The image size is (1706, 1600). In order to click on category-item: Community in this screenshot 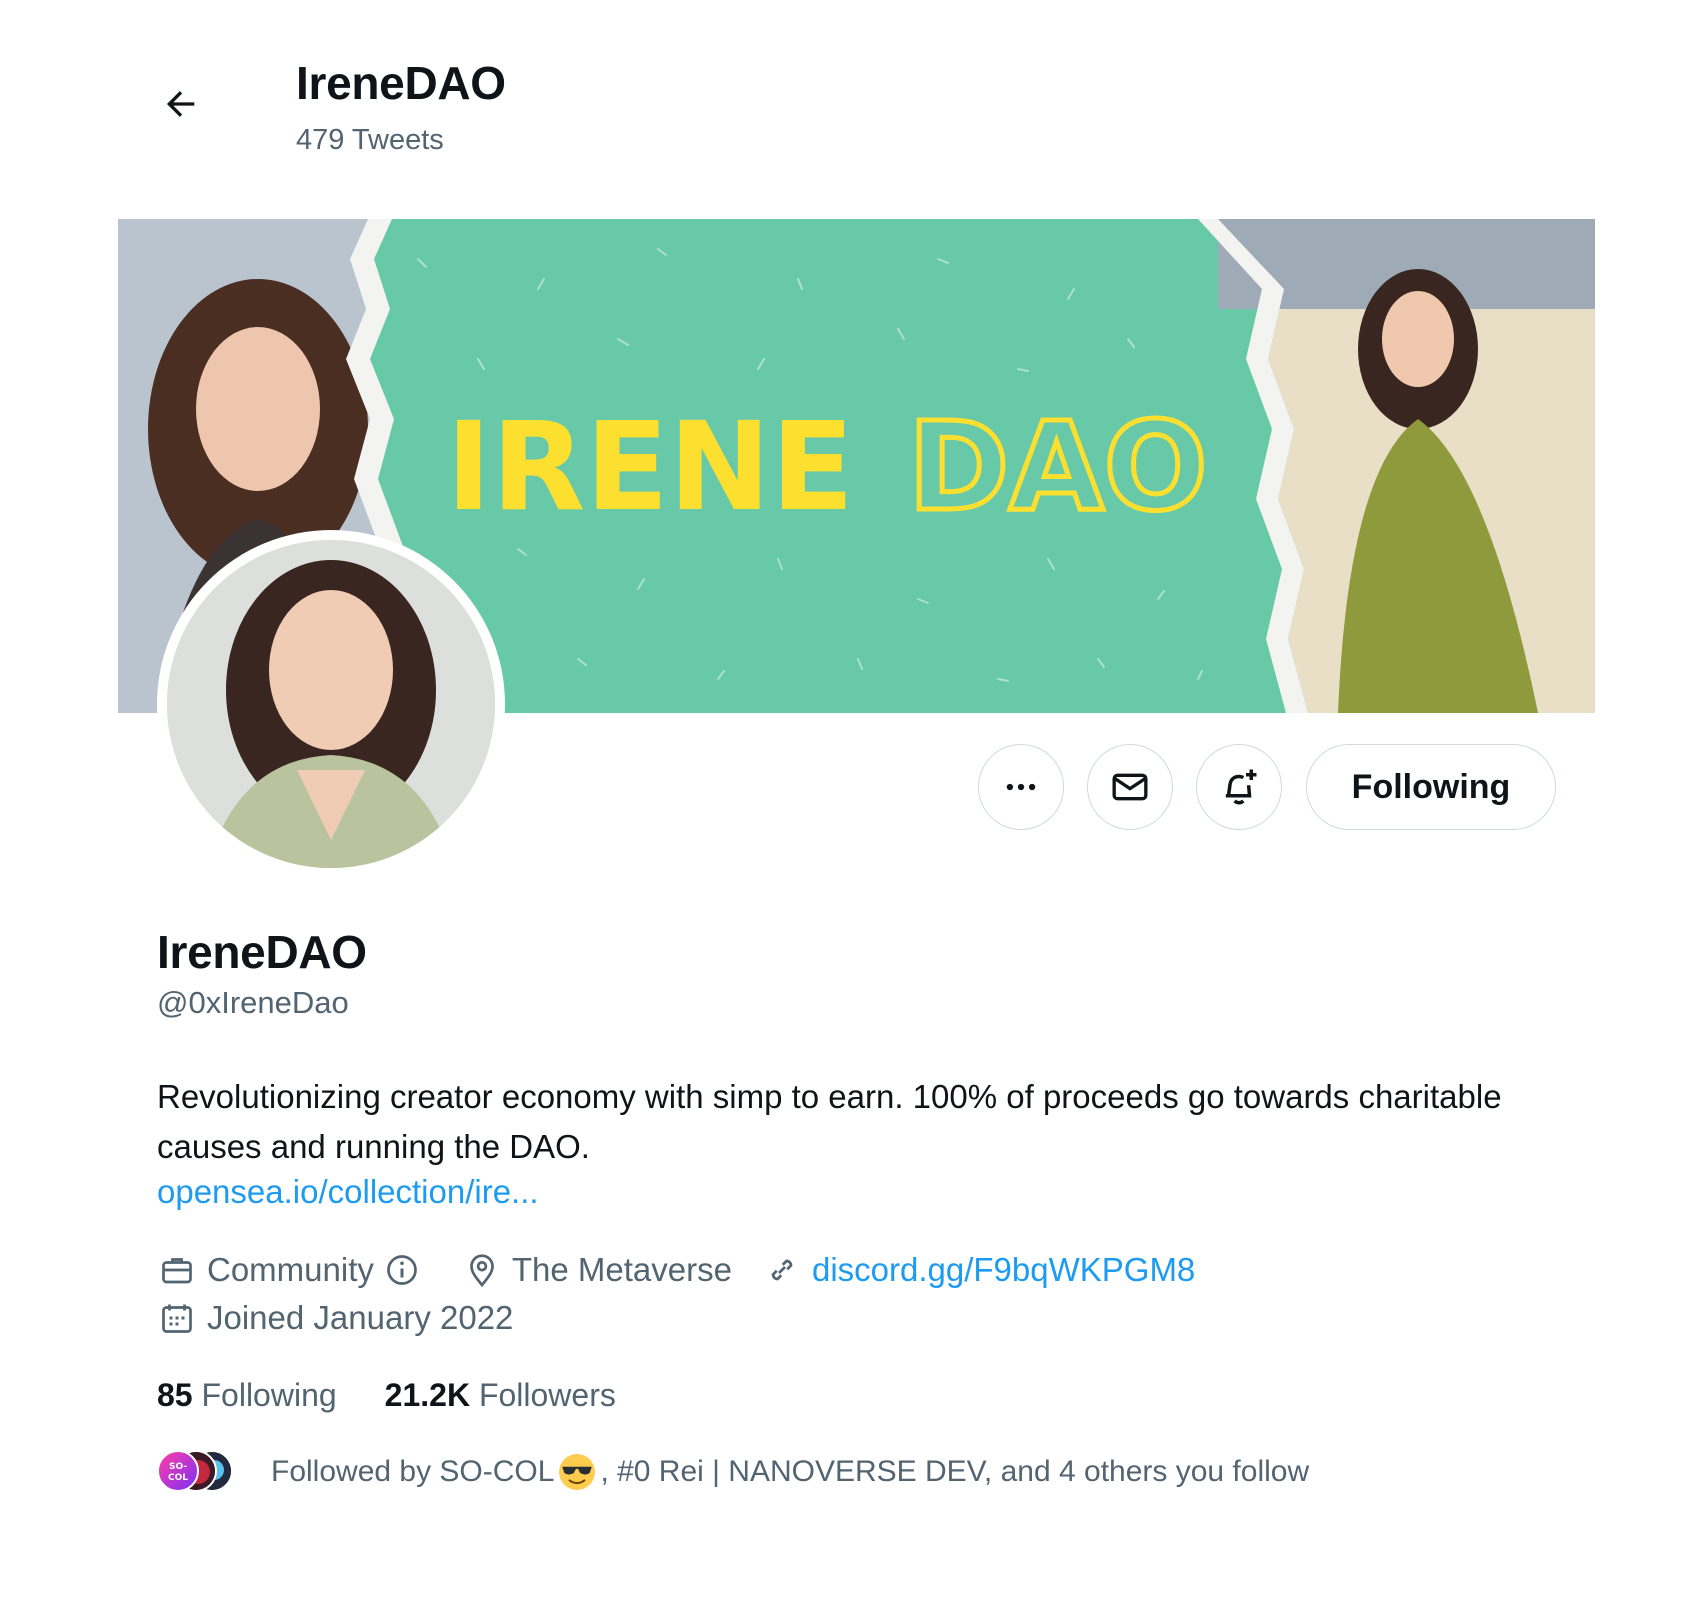, I will do `click(294, 1270)`.